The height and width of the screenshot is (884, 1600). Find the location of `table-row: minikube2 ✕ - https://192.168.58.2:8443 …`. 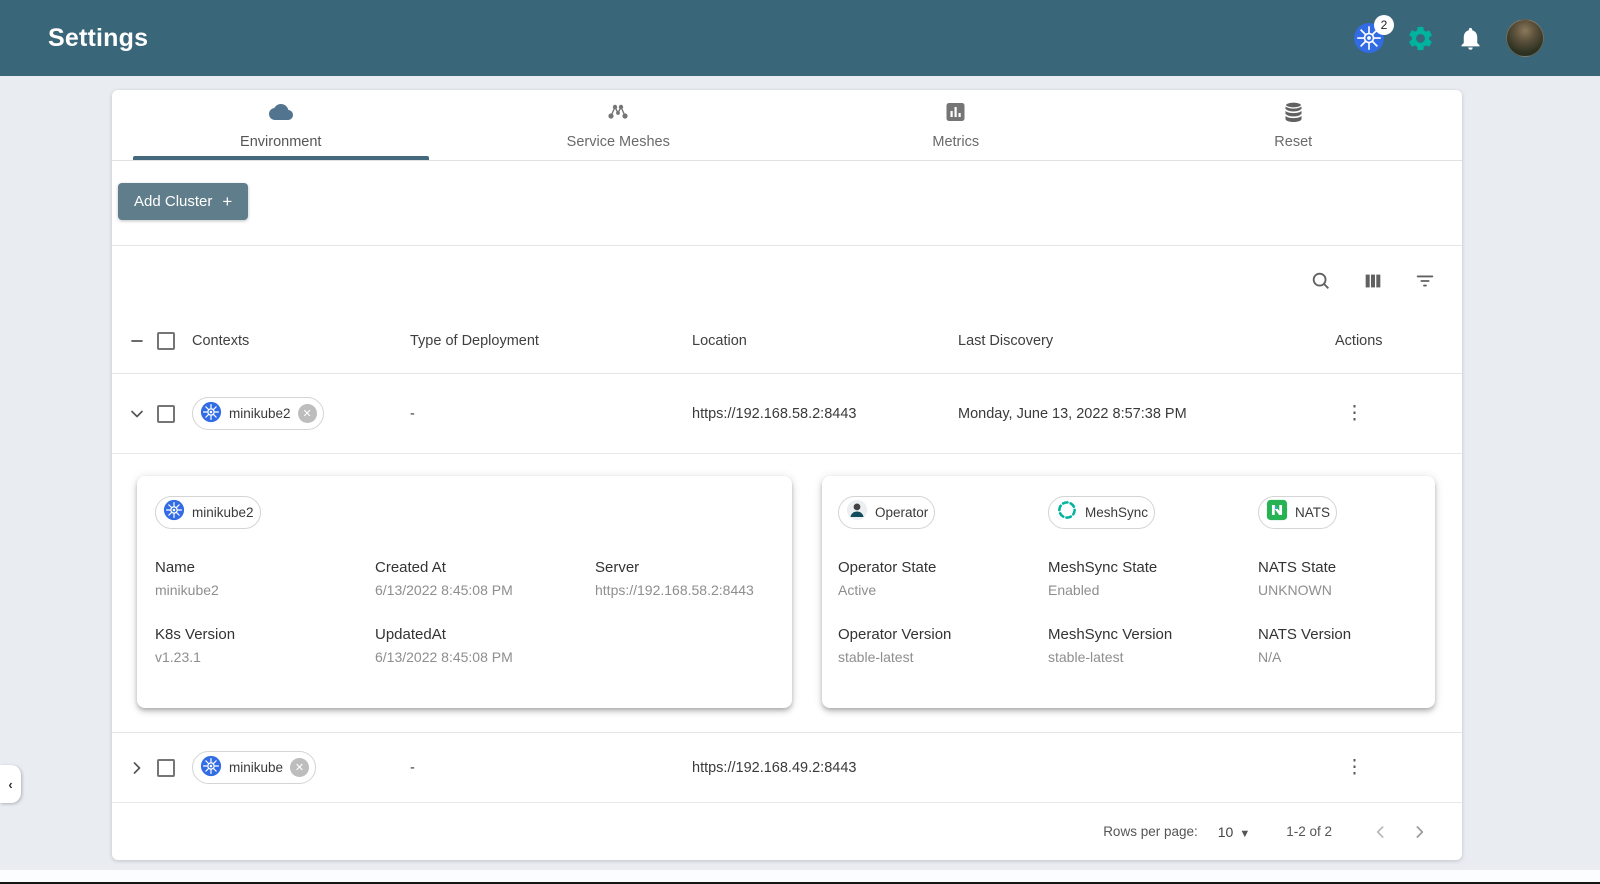

table-row: minikube2 ✕ - https://192.168.58.2:8443 … is located at coordinates (787, 414).